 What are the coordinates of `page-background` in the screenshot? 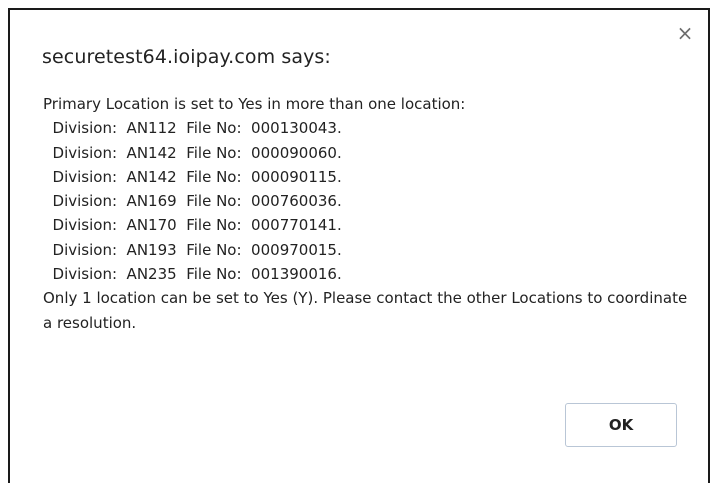 It's located at (3, 241).